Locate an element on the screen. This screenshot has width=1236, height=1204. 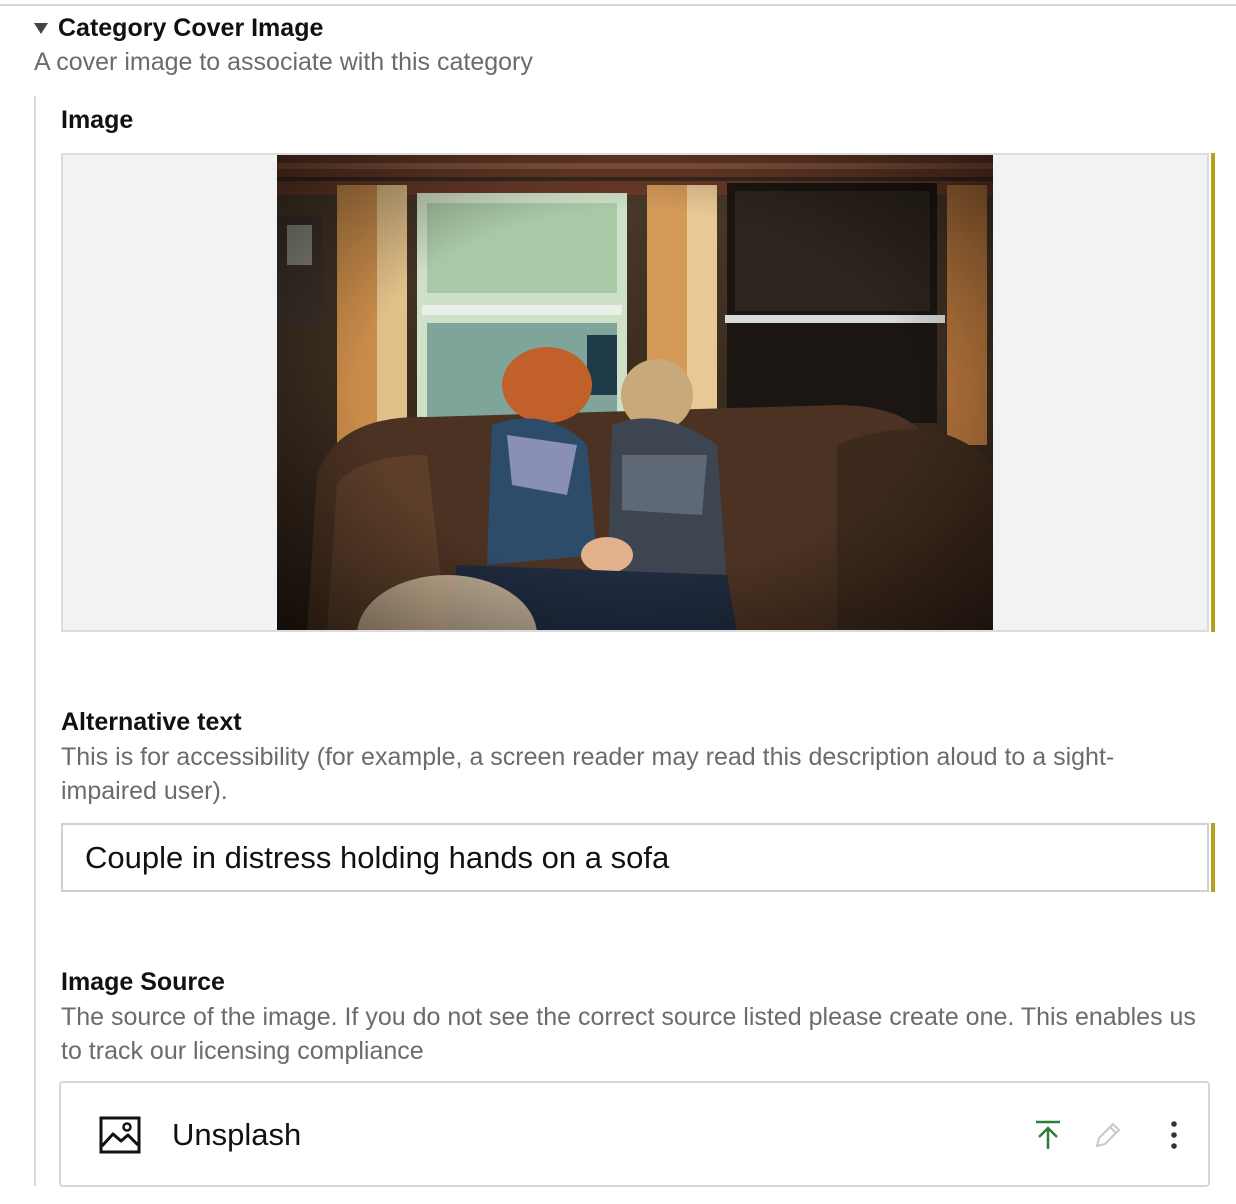
section-left-rule is located at coordinates (35, 641).